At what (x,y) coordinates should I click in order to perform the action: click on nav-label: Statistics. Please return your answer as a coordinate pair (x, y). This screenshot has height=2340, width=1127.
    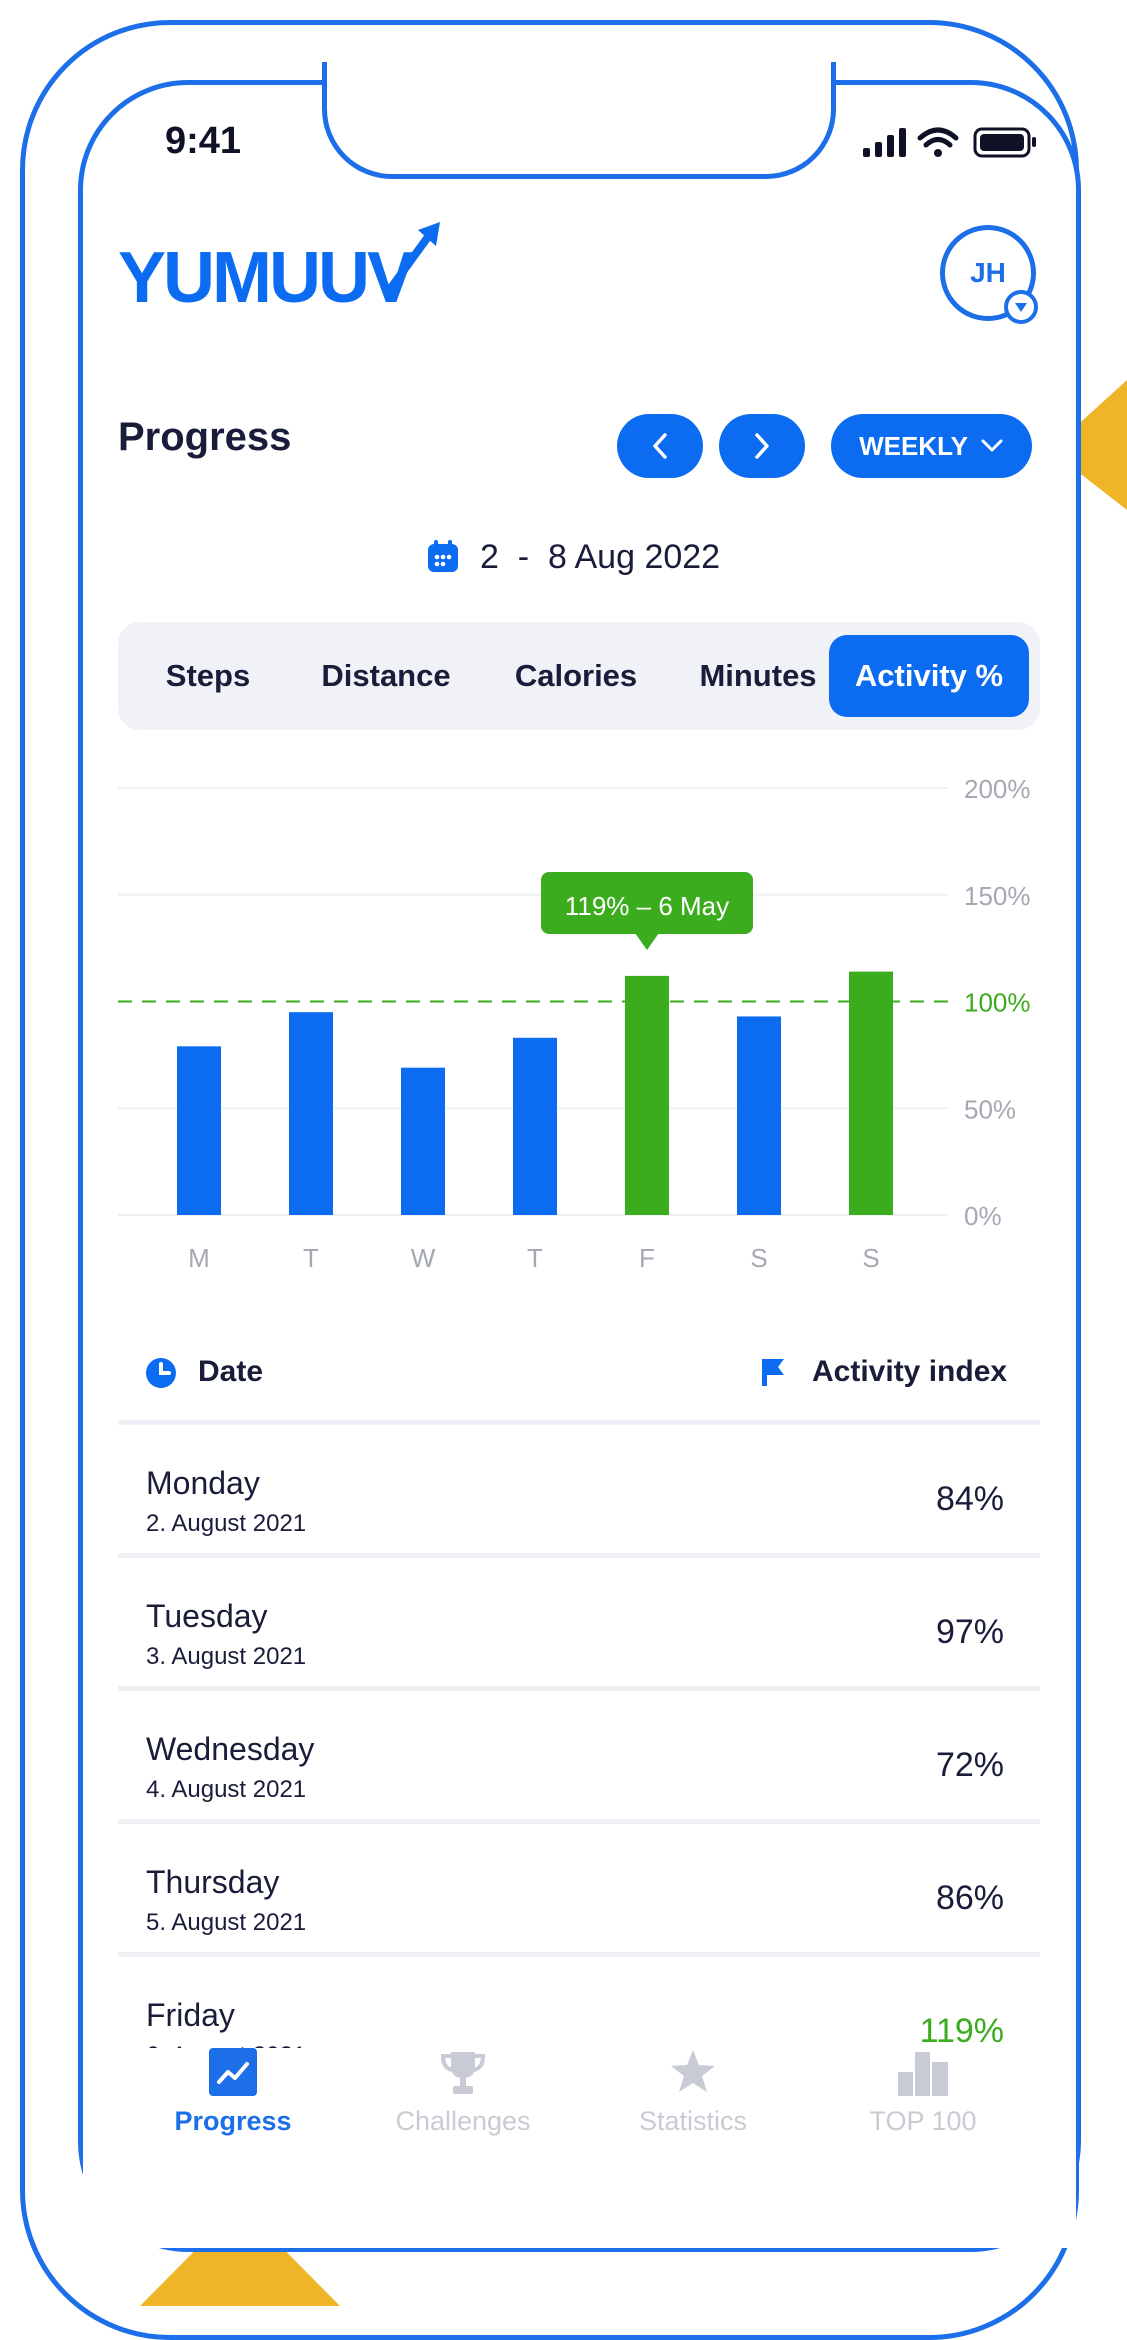
    Looking at the image, I should click on (693, 2121).